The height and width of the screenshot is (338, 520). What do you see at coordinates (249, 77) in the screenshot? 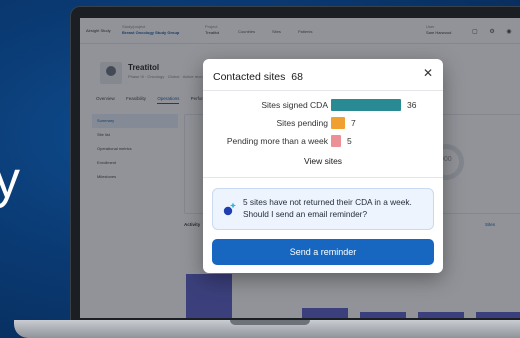
I see `modal-title-text: Contacted sites` at bounding box center [249, 77].